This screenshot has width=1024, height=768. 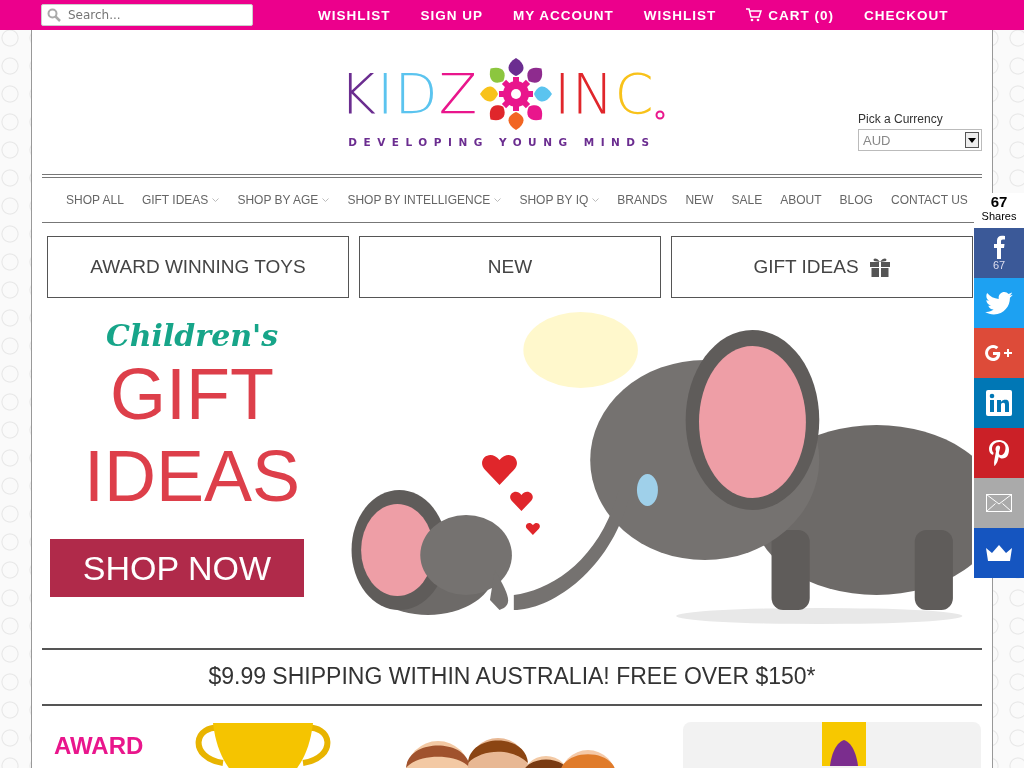 I want to click on crown-icon, so click(x=999, y=553).